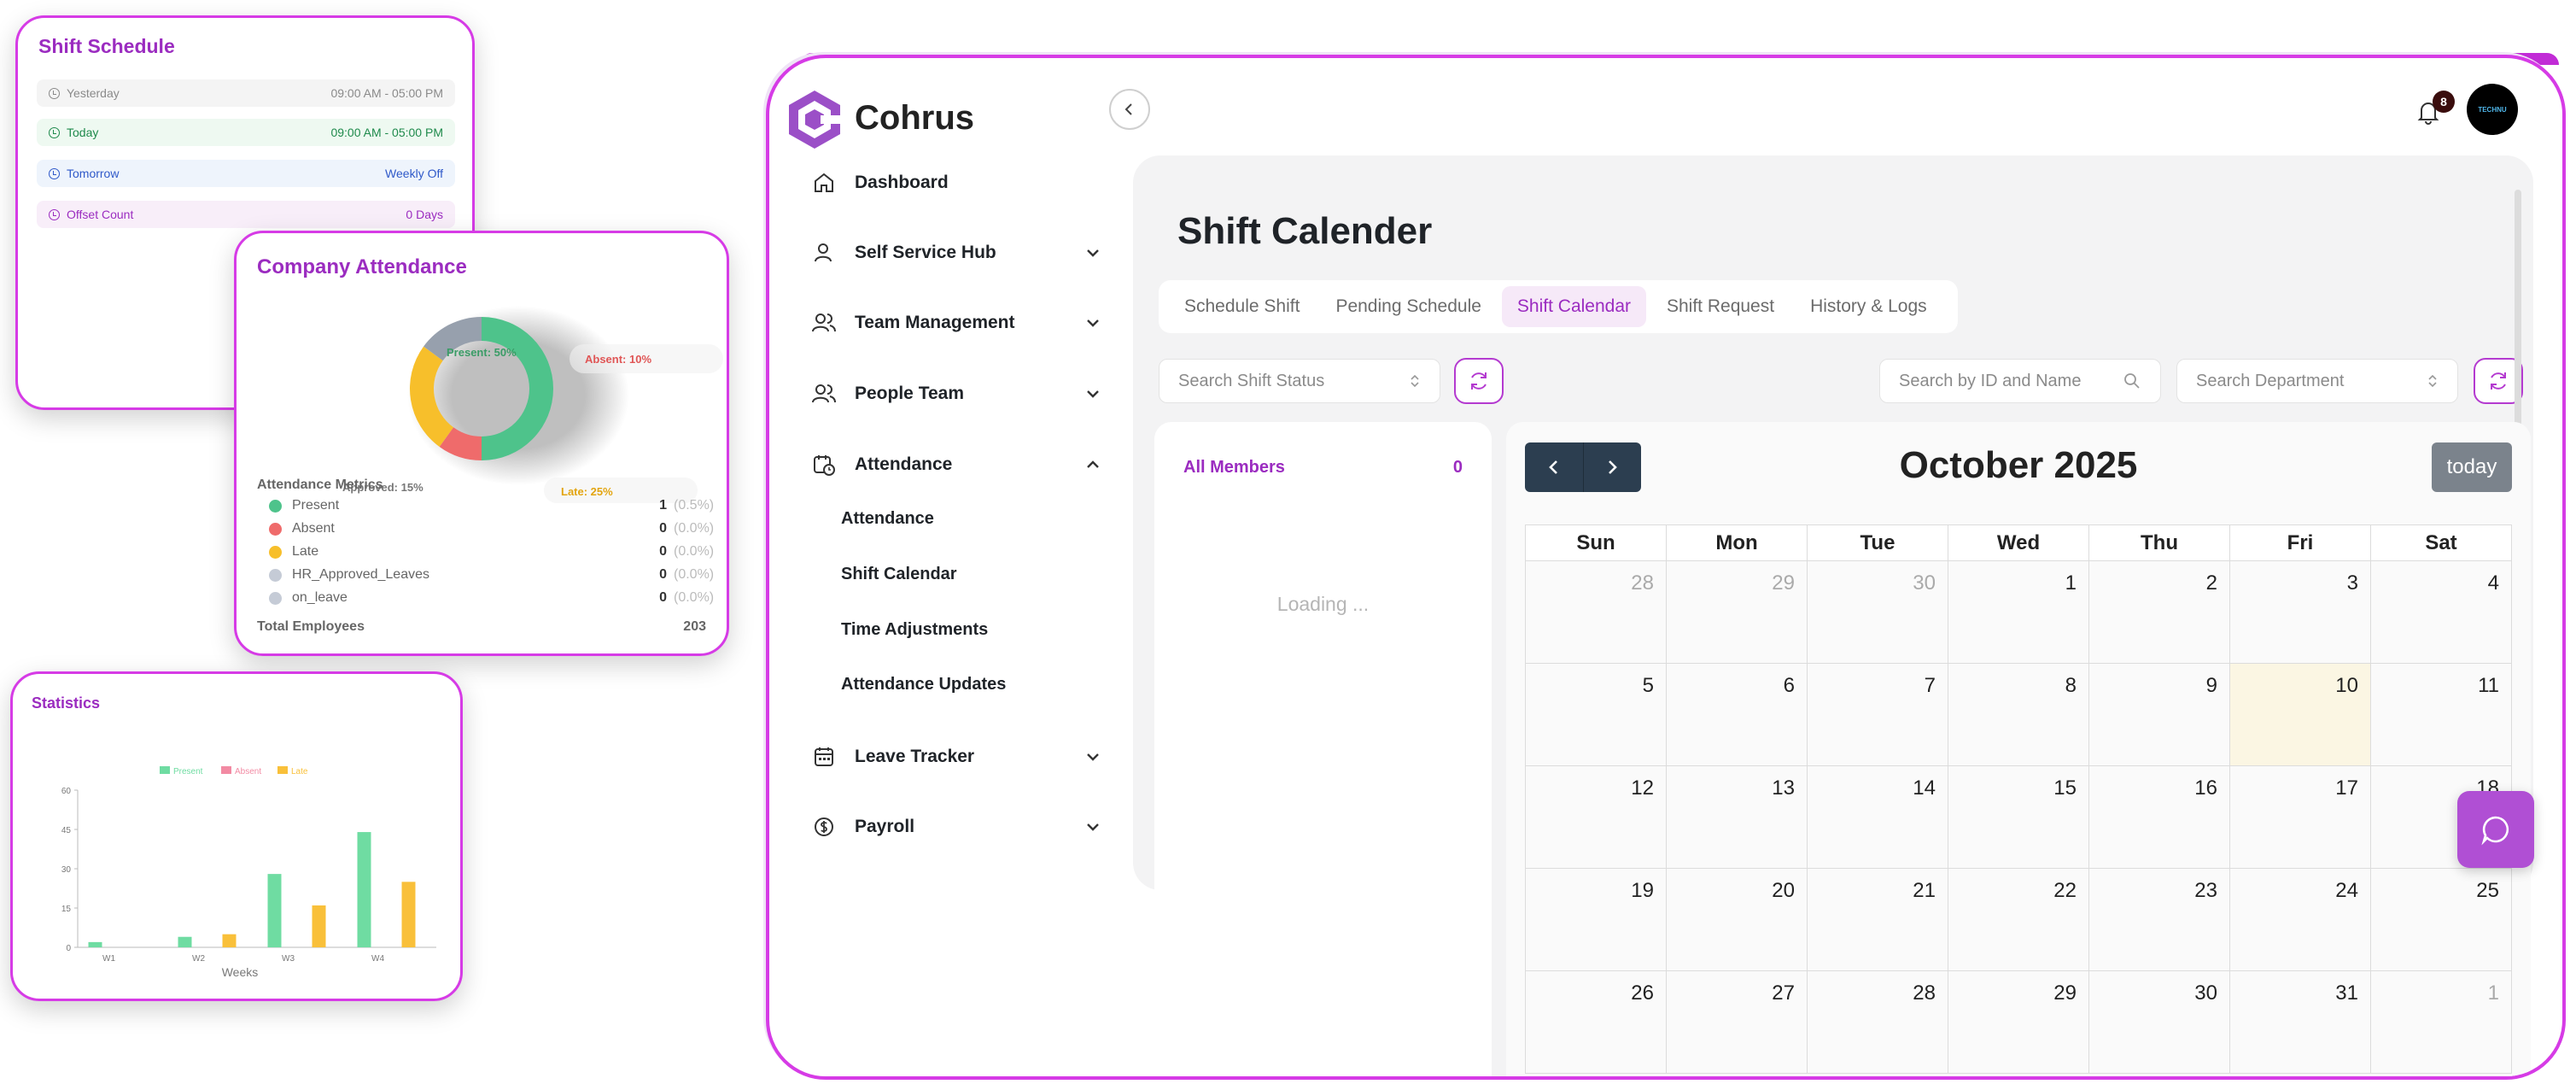 The image size is (2576, 1084). Describe the element at coordinates (2441, 714) in the screenshot. I see `calendar-day-cell: 11` at that location.